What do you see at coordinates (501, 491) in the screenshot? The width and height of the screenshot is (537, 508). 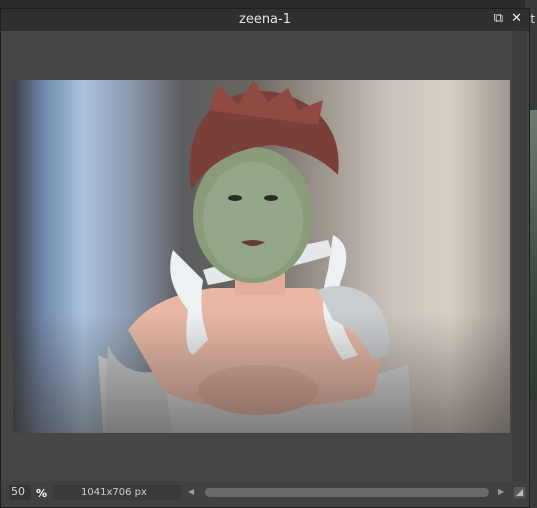 I see `scroll-right-icon: ▶` at bounding box center [501, 491].